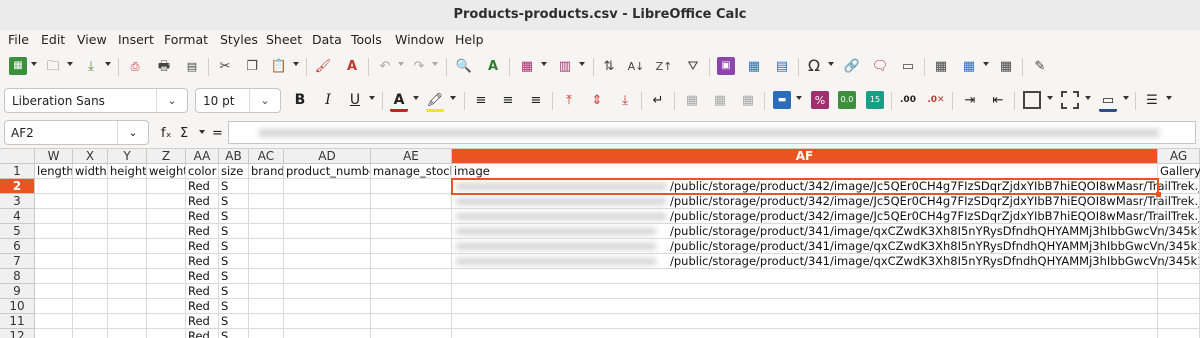 This screenshot has width=1200, height=338. I want to click on header-cell-image: image, so click(805, 171).